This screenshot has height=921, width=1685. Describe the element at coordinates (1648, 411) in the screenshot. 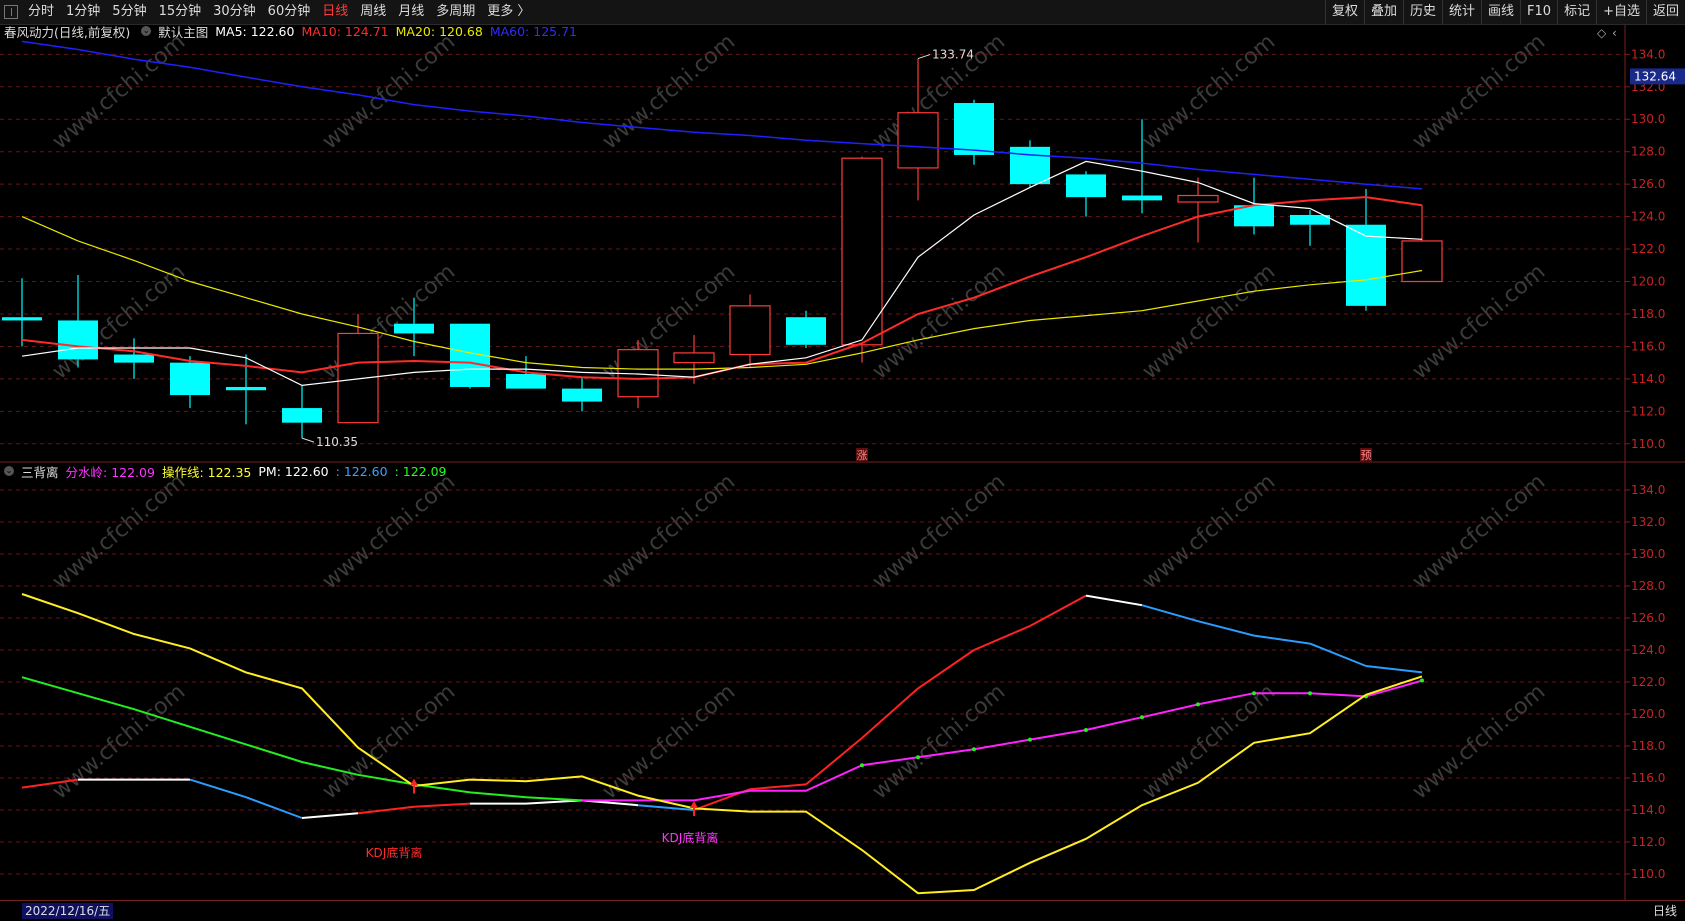

I see `main-tick-label-1: 112.0` at that location.